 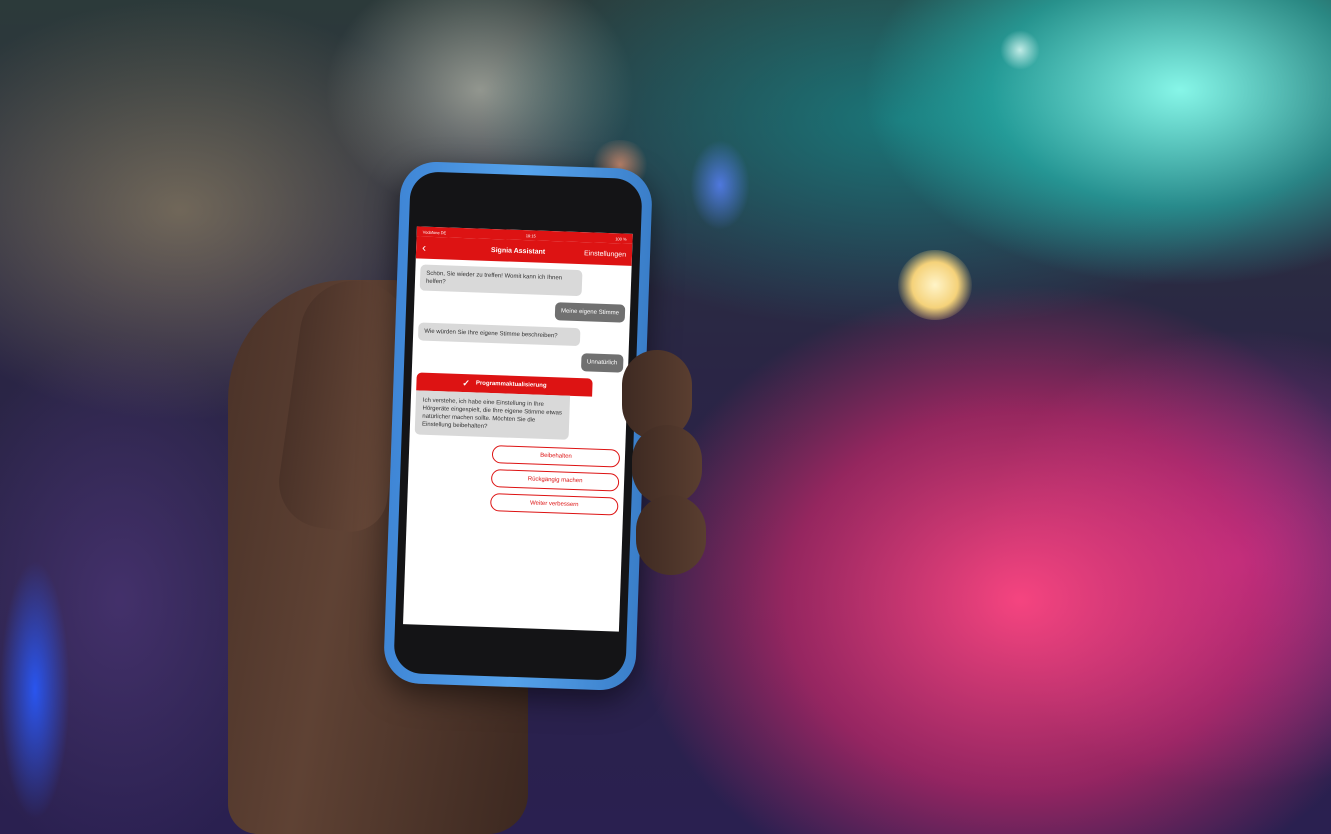 What do you see at coordinates (602, 363) in the screenshot?
I see `user-message: Unnatürlich` at bounding box center [602, 363].